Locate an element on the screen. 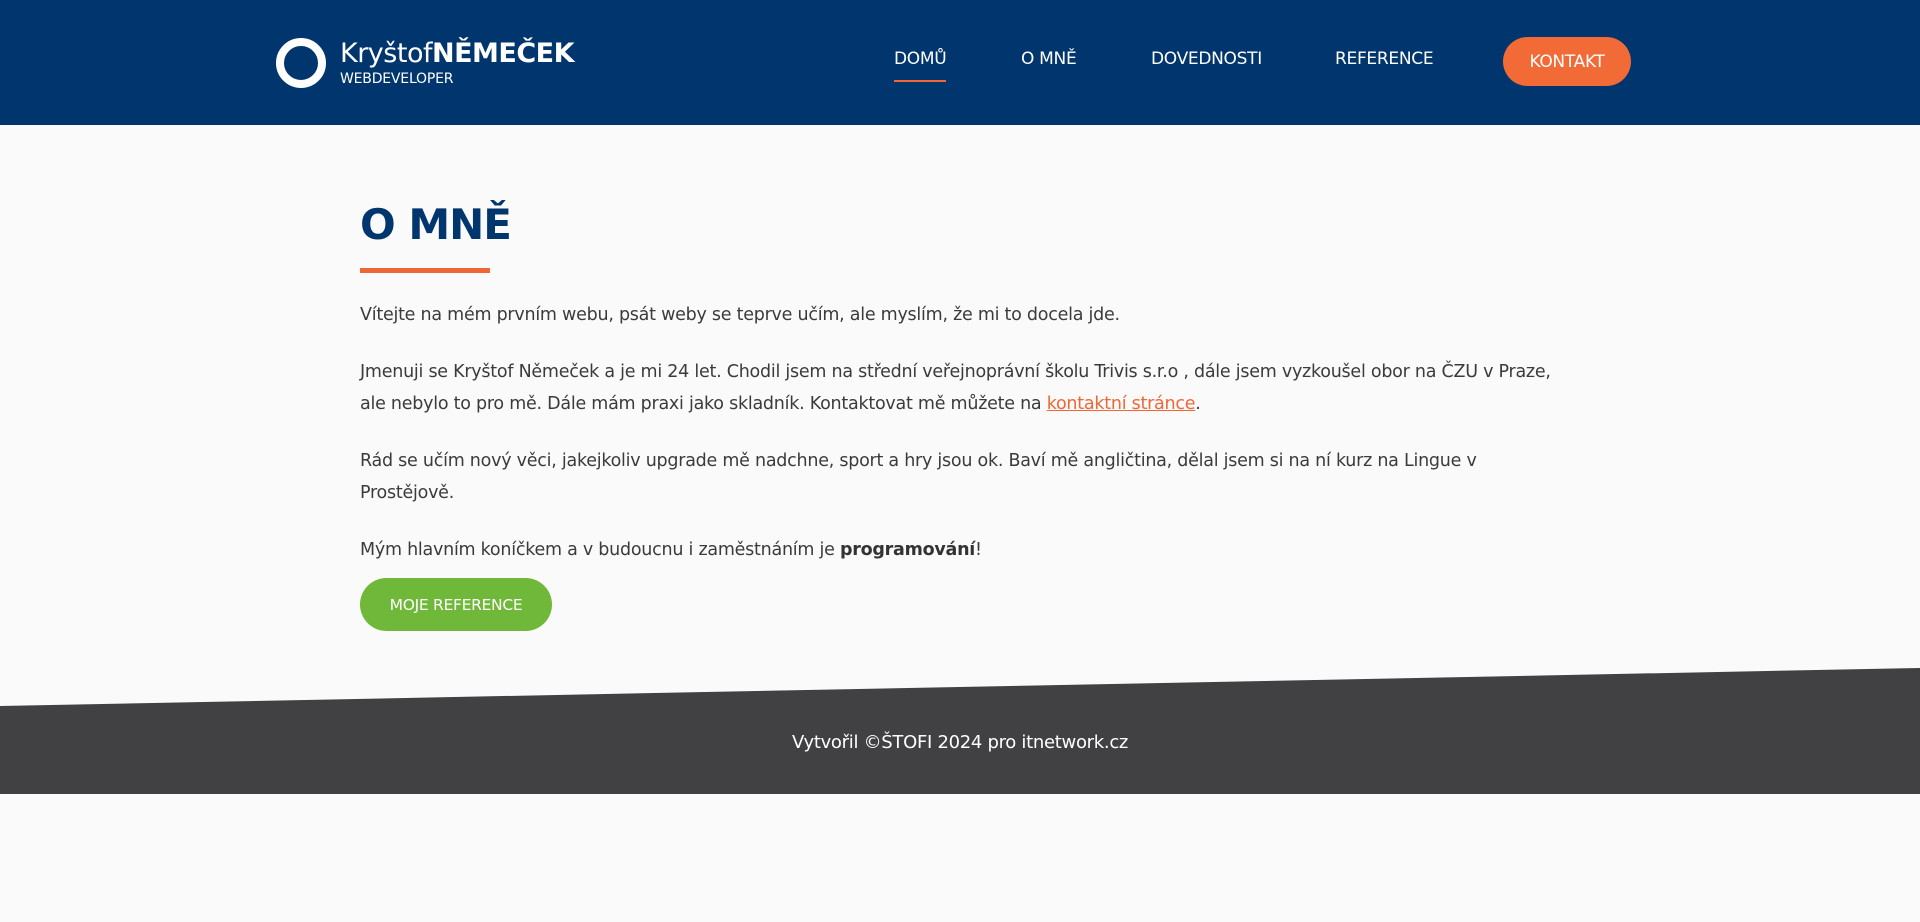 The image size is (1920, 922). footer-slant-shape is located at coordinates (960, 731).